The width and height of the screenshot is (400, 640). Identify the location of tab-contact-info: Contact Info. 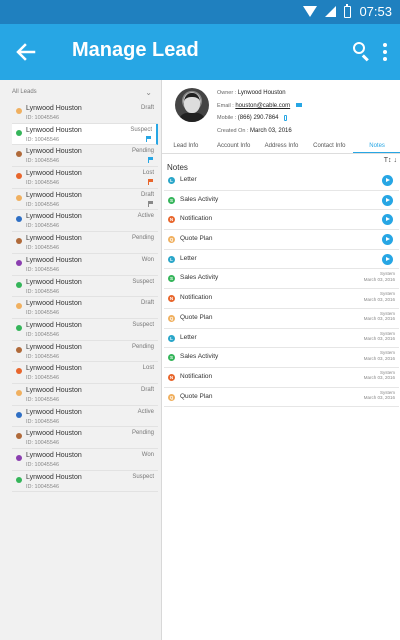
(329, 146).